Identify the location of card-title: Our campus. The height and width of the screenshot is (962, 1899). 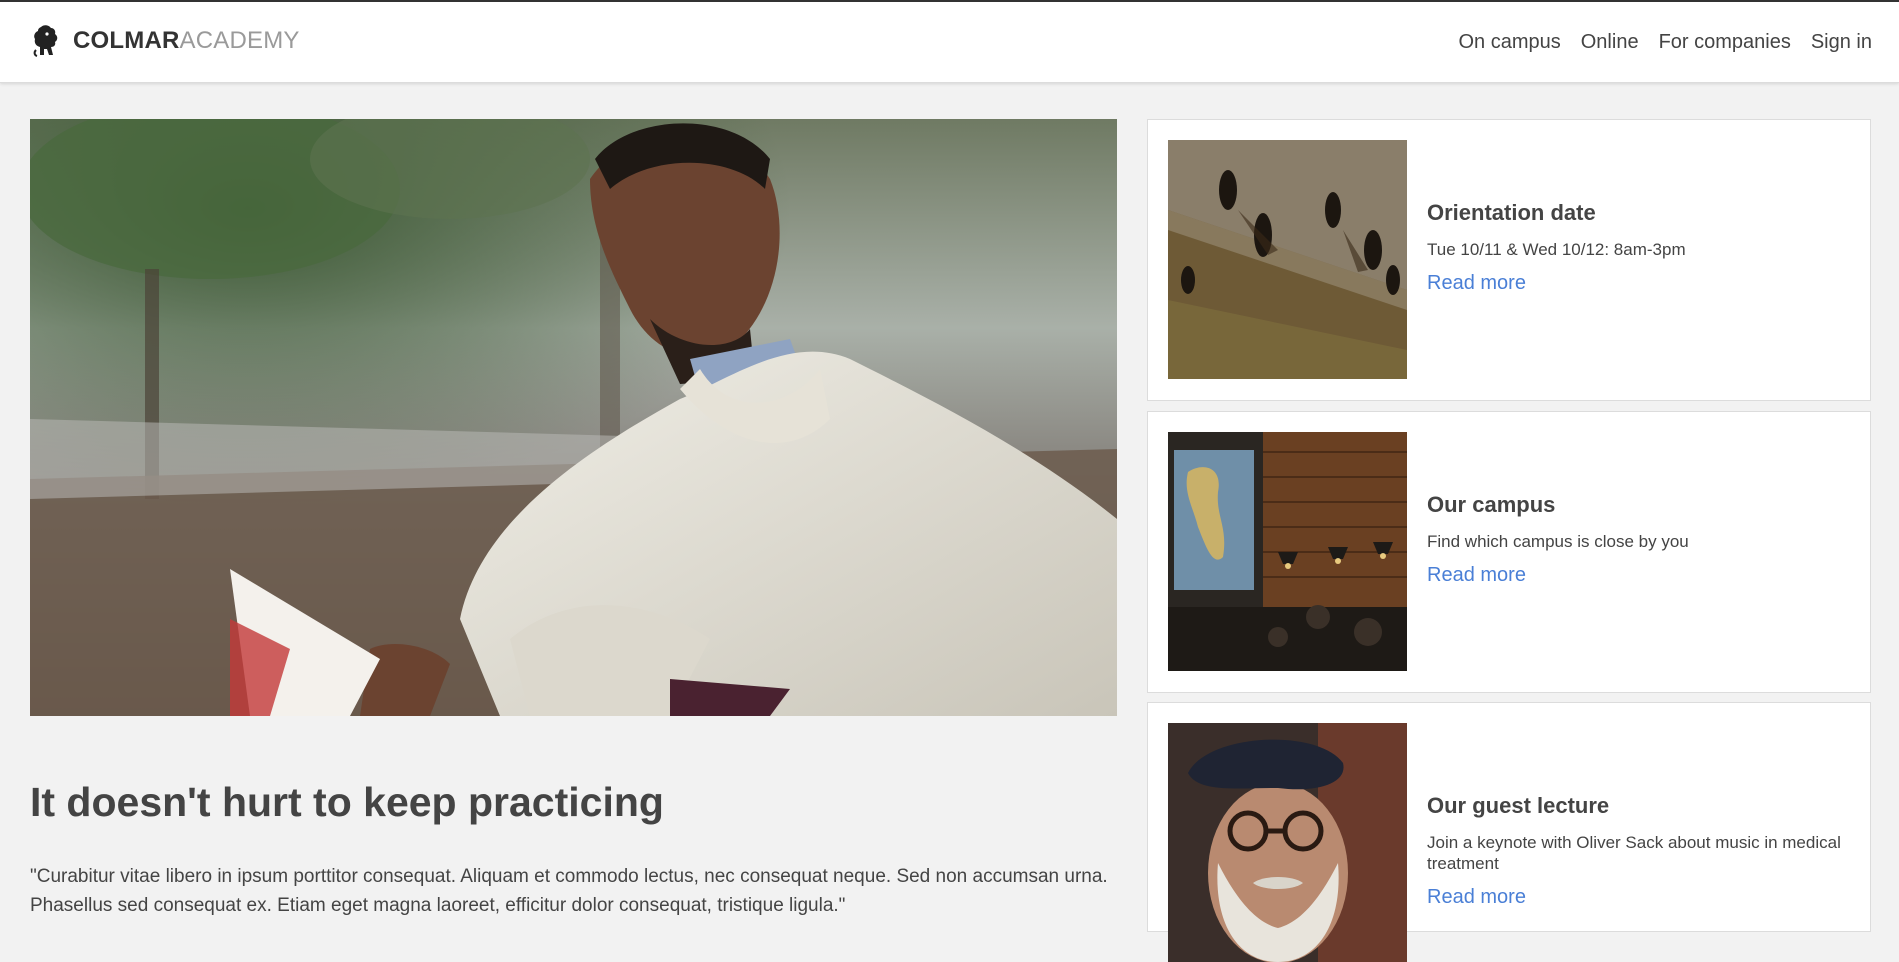
(1491, 504).